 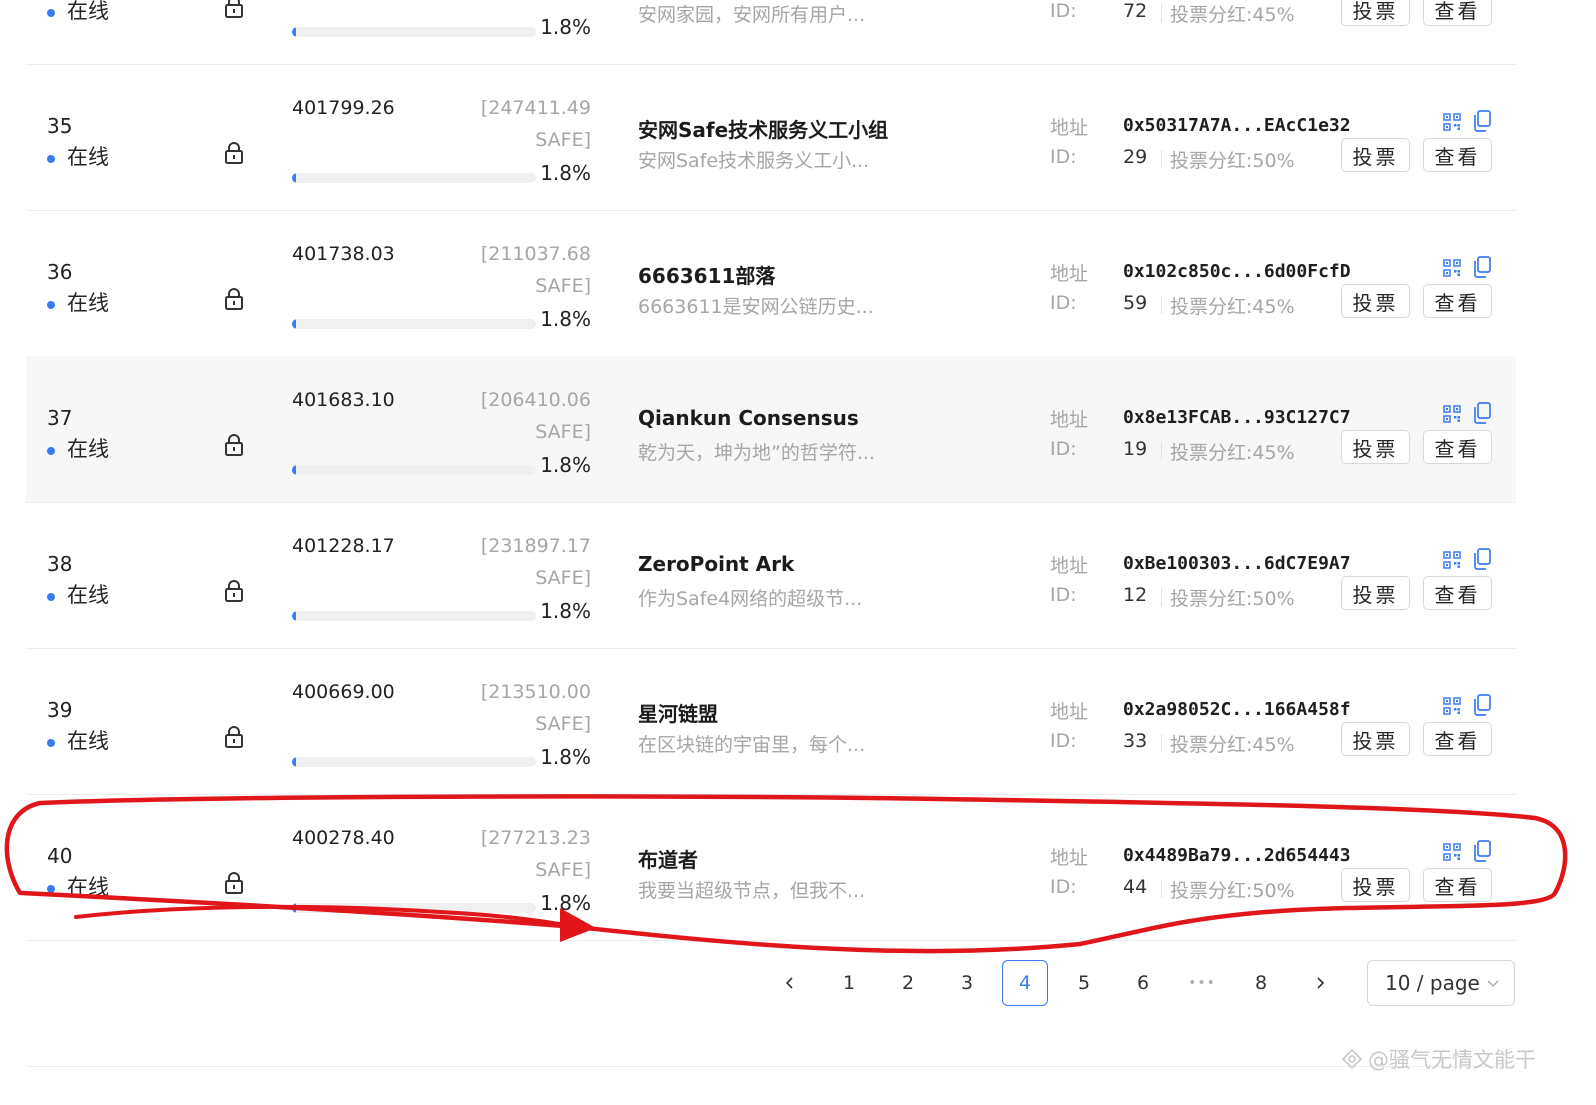 I want to click on prev-page-button, so click(x=790, y=983).